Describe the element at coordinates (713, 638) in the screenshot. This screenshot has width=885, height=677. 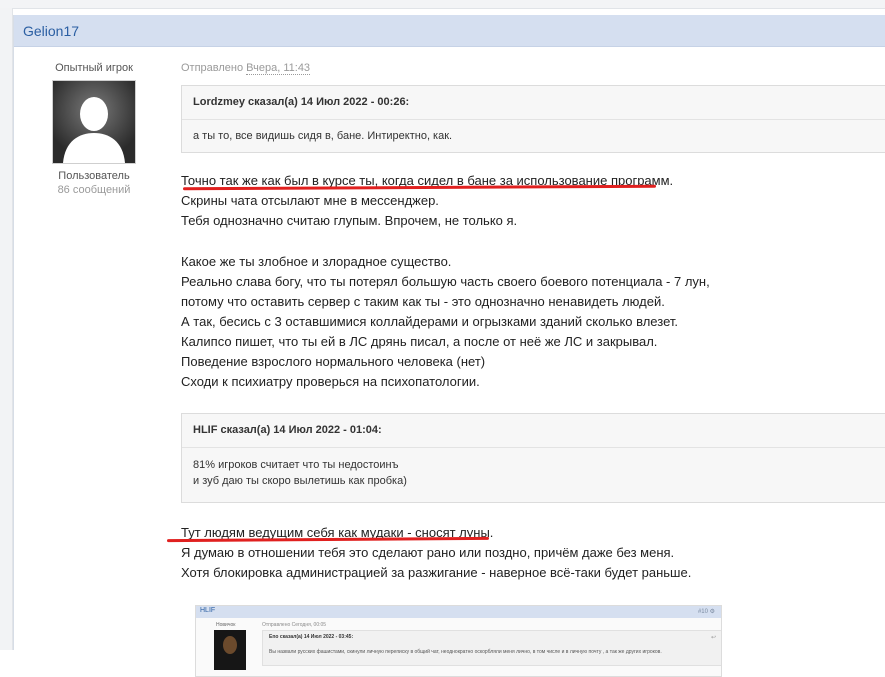
I see `reply-icon: ↩` at that location.